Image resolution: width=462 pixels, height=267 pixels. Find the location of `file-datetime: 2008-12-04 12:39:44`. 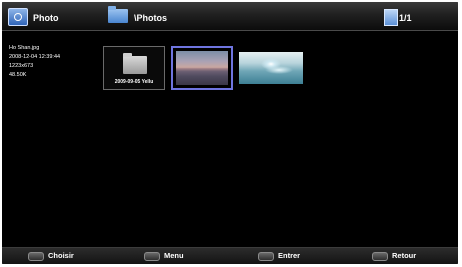

file-datetime: 2008-12-04 12:39:44 is located at coordinates (35, 57).